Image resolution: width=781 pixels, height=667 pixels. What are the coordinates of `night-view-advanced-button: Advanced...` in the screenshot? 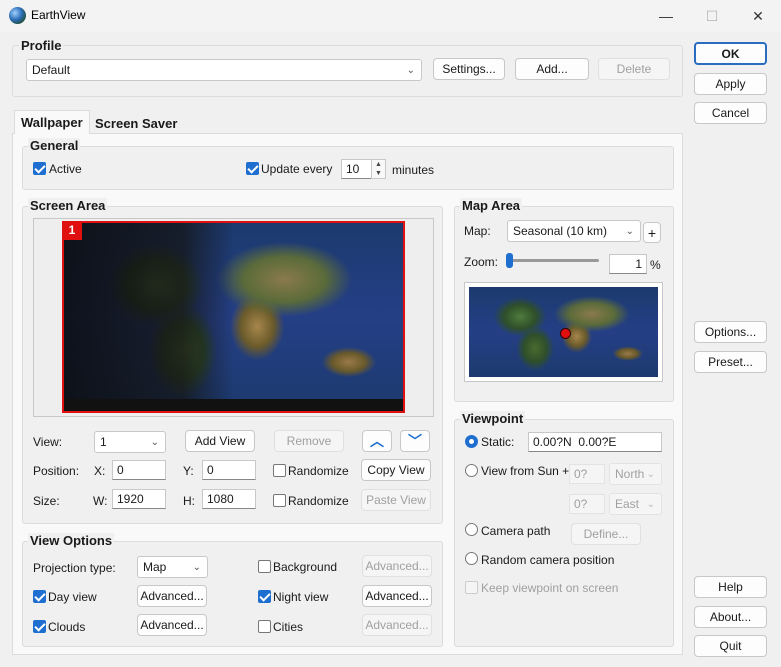 It's located at (397, 596).